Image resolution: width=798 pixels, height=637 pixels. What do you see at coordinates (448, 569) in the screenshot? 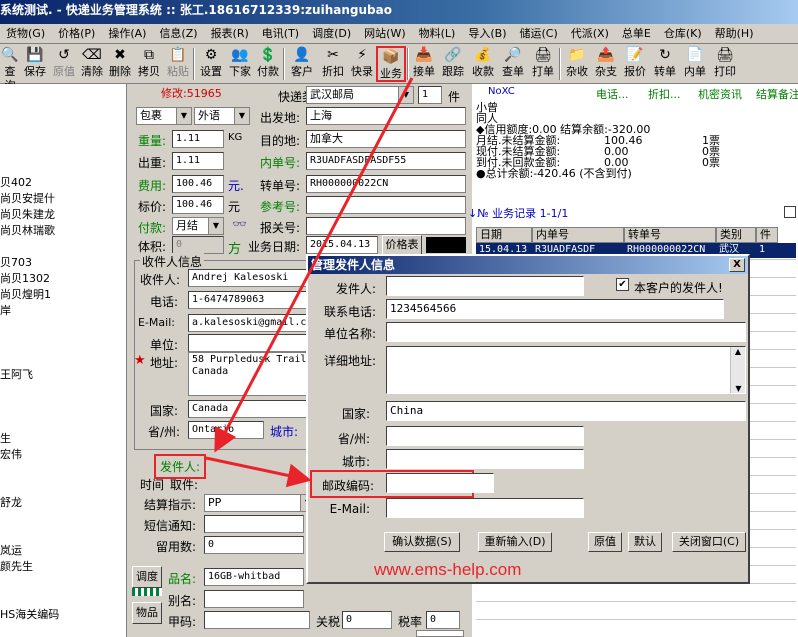
I see `watermark: www.ems-help.com` at bounding box center [448, 569].